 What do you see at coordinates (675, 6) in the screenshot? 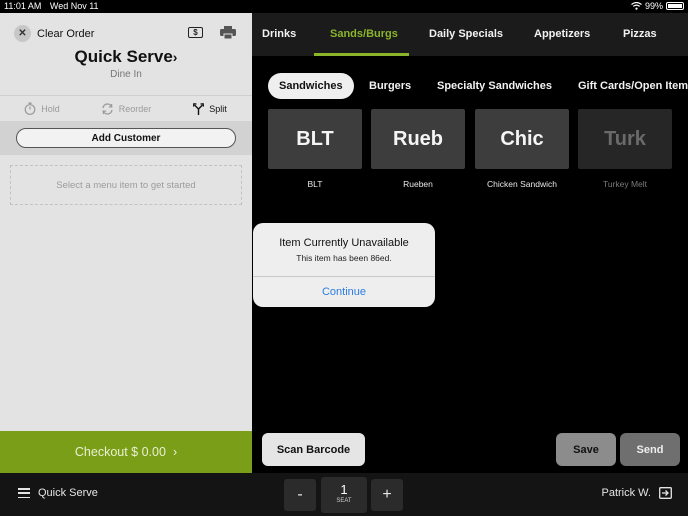
I see `battery-icon` at bounding box center [675, 6].